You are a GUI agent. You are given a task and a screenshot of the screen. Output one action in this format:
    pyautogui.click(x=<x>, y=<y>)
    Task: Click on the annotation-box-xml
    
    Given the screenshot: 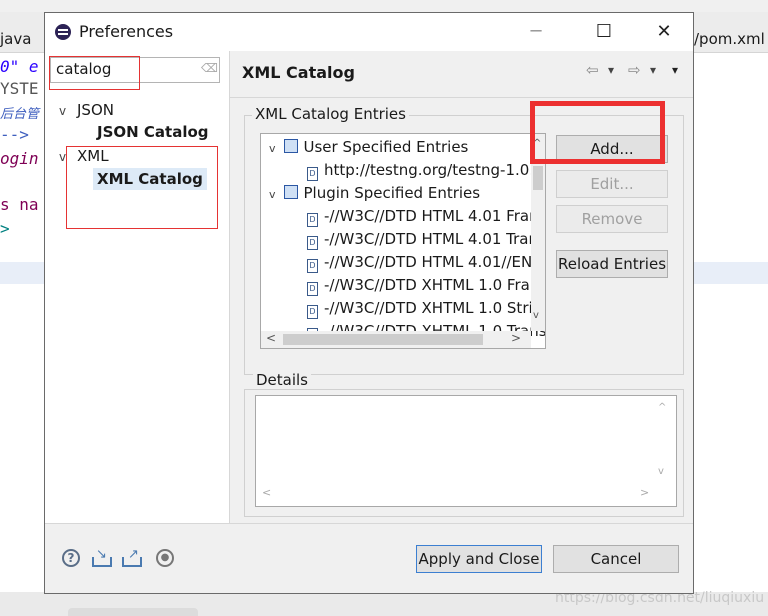 What is the action you would take?
    pyautogui.click(x=142, y=187)
    